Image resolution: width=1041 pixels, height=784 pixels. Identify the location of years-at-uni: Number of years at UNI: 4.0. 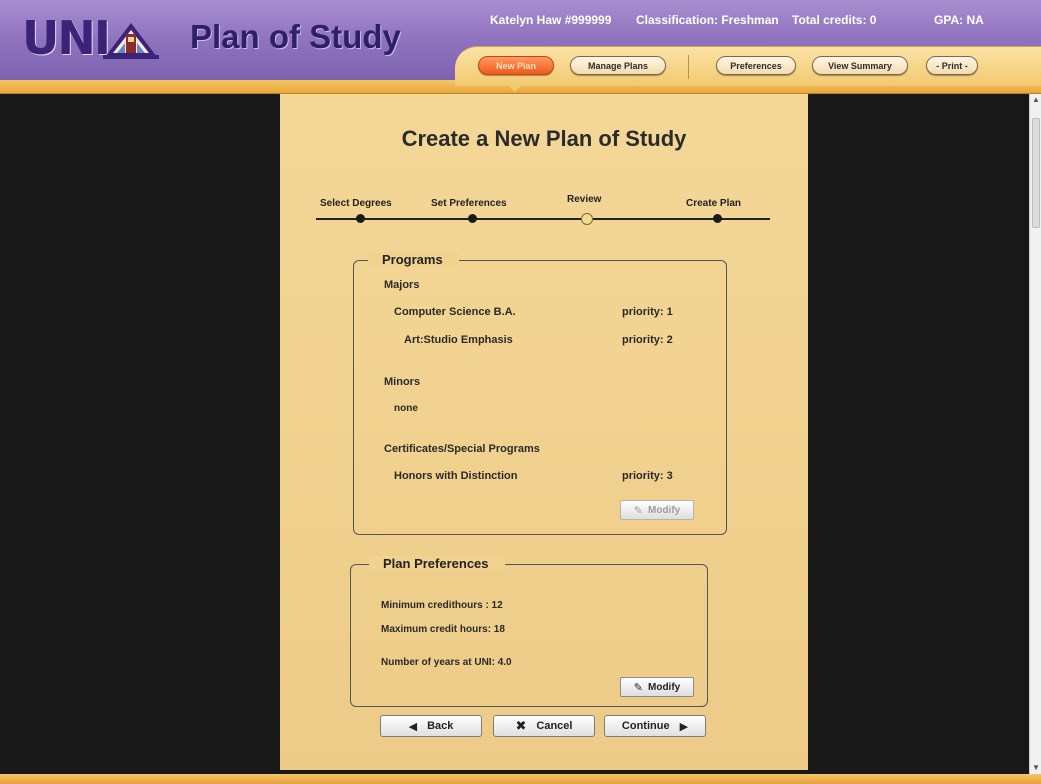
(446, 662).